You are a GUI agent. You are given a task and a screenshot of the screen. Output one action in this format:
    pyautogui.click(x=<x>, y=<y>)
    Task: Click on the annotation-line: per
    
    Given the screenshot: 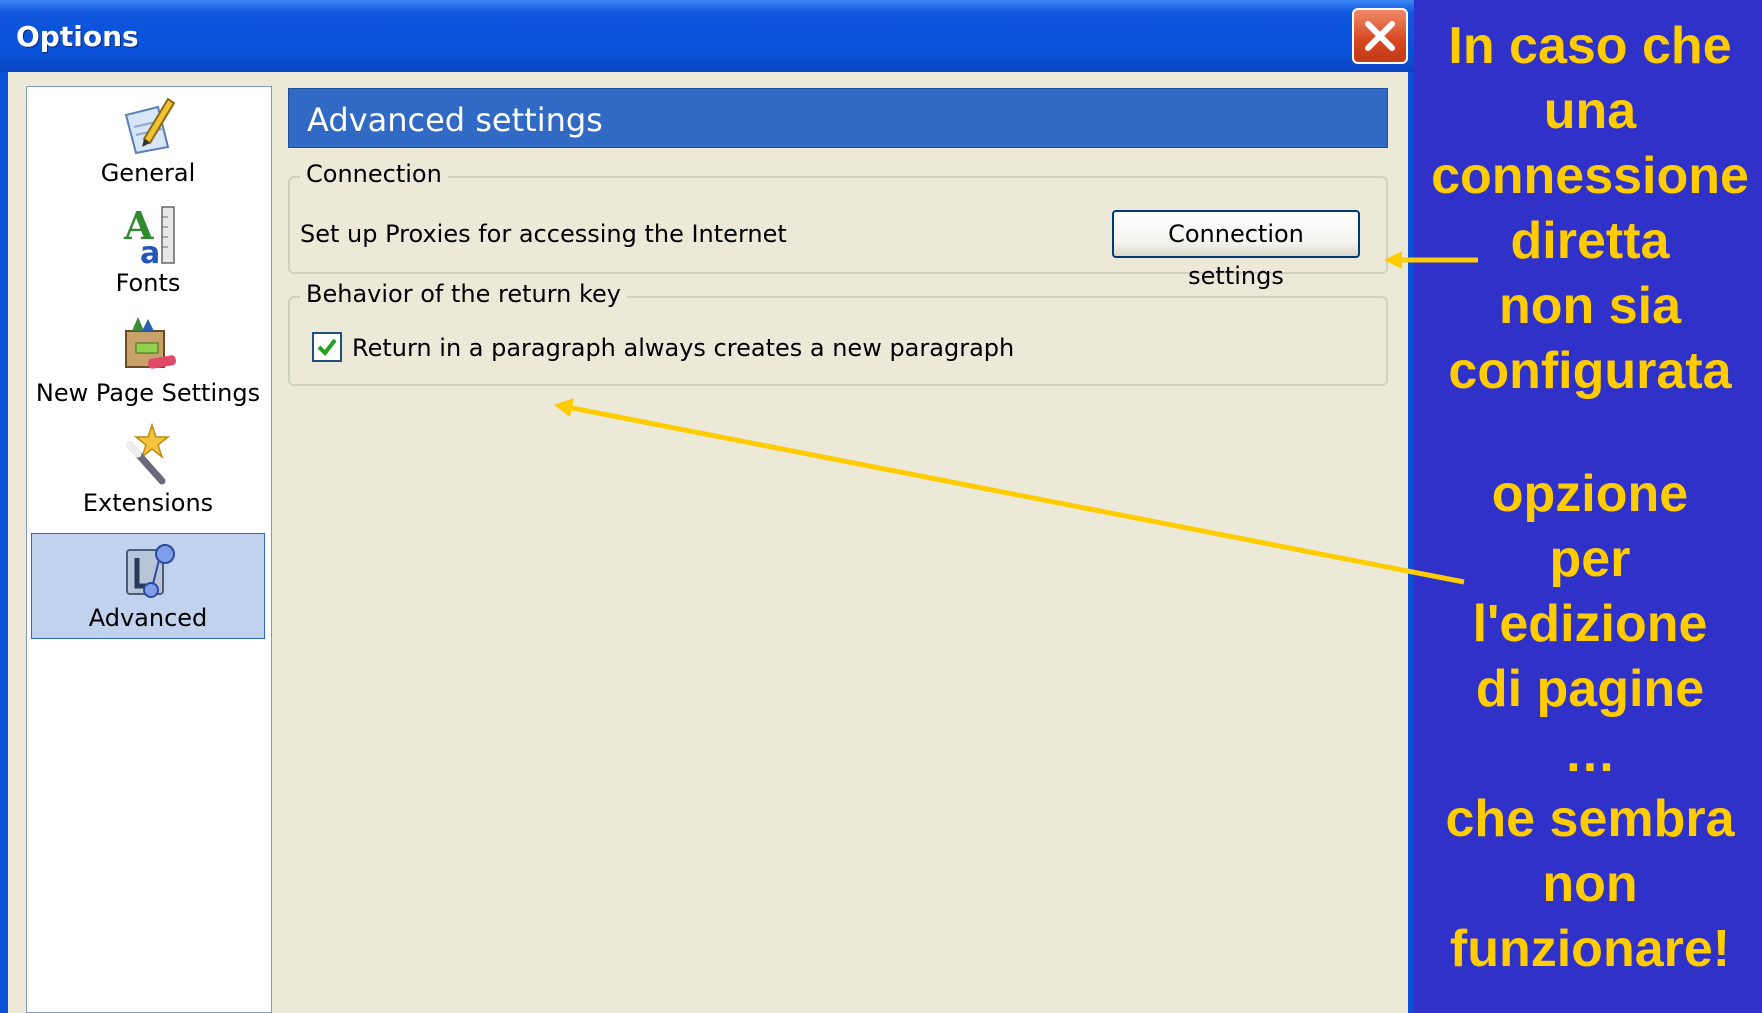 What is the action you would take?
    pyautogui.click(x=1590, y=559)
    